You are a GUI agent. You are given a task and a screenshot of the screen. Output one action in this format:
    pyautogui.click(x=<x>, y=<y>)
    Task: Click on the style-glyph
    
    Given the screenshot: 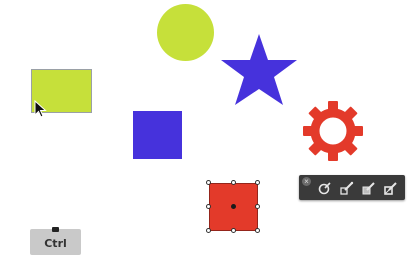 What is the action you would take?
    pyautogui.click(x=324, y=188)
    